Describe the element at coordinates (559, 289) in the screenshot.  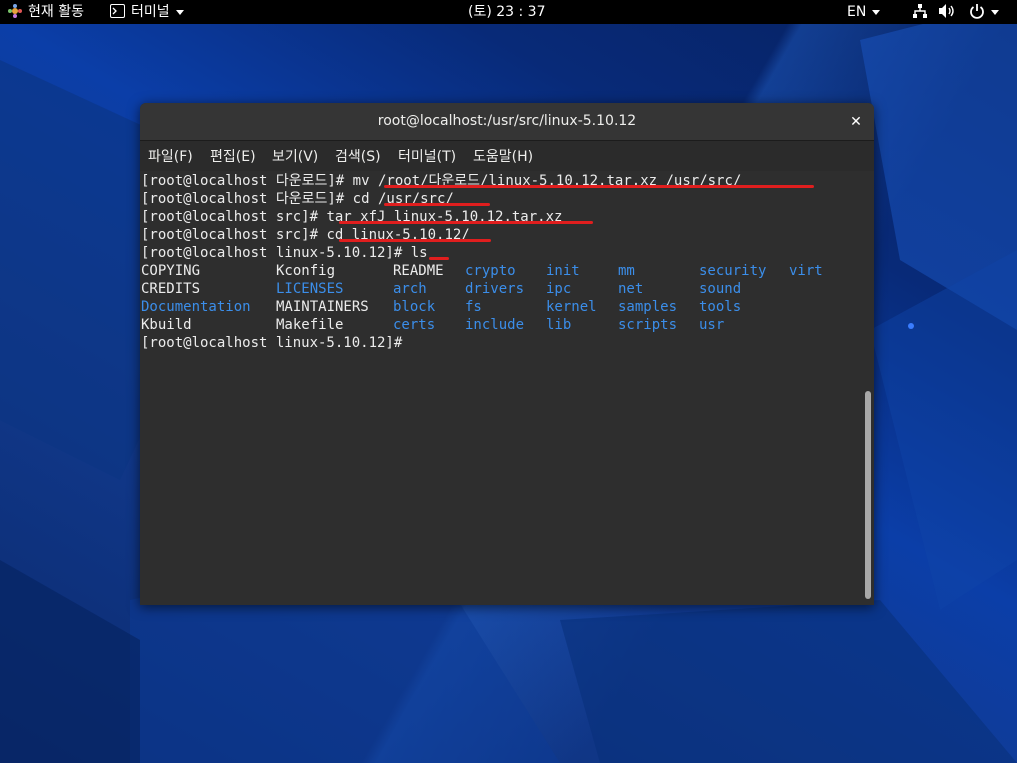
I see `ls-entry: ipc` at that location.